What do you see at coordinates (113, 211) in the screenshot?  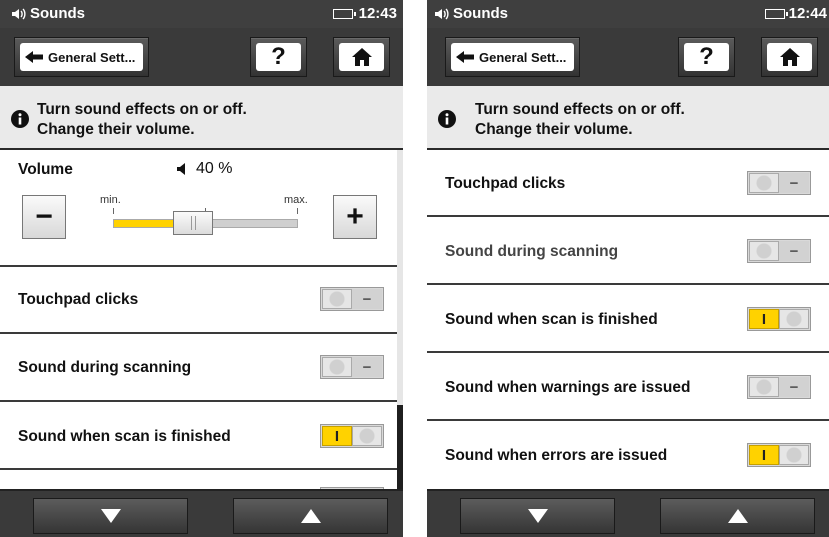 I see `slider-min-tick` at bounding box center [113, 211].